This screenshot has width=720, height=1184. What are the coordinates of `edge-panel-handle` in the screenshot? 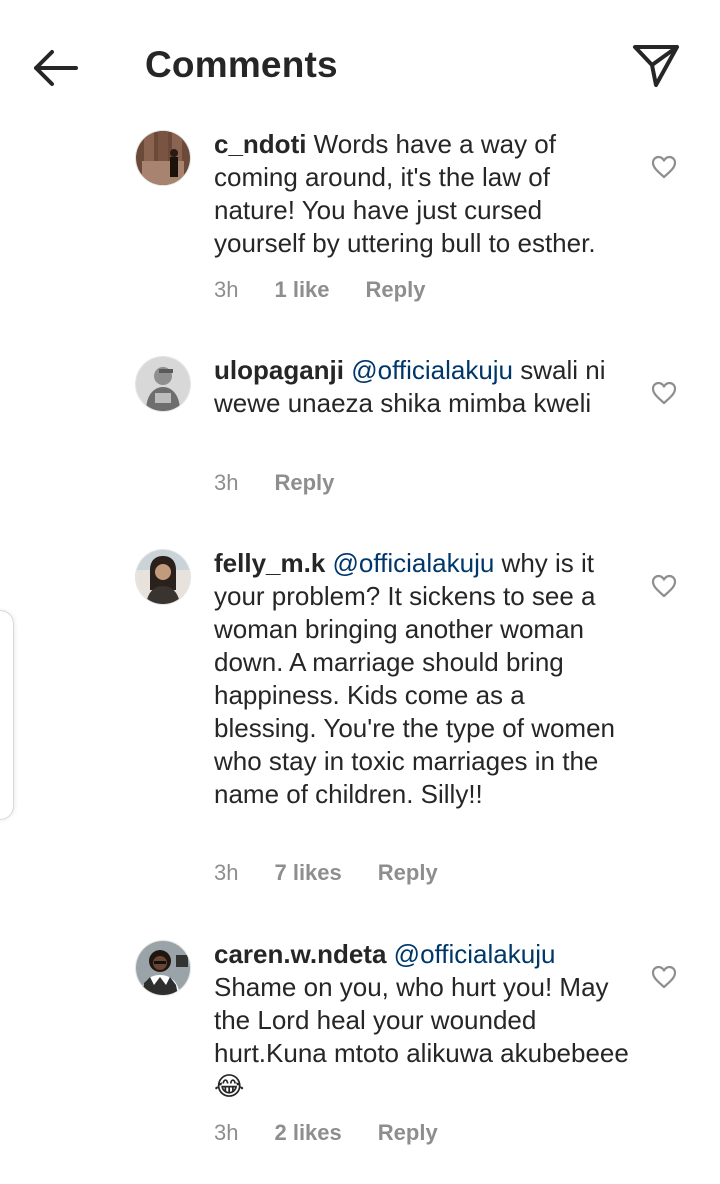 It's located at (7, 715).